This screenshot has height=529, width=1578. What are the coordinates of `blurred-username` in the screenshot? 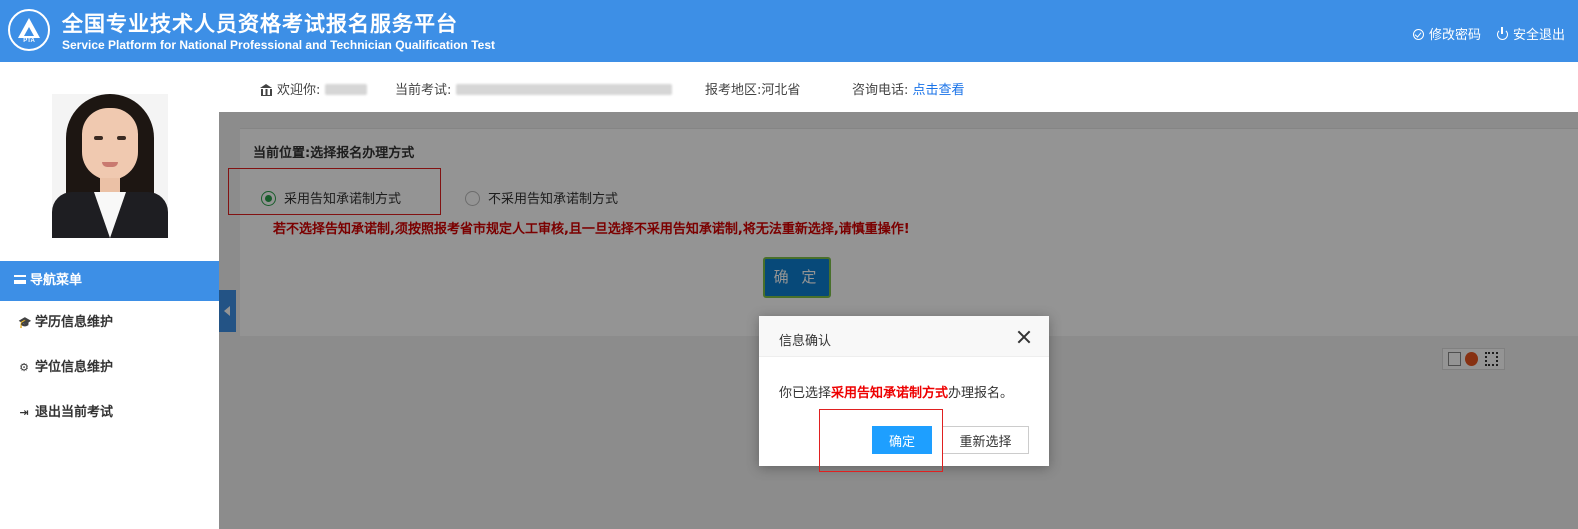 It's located at (345, 89).